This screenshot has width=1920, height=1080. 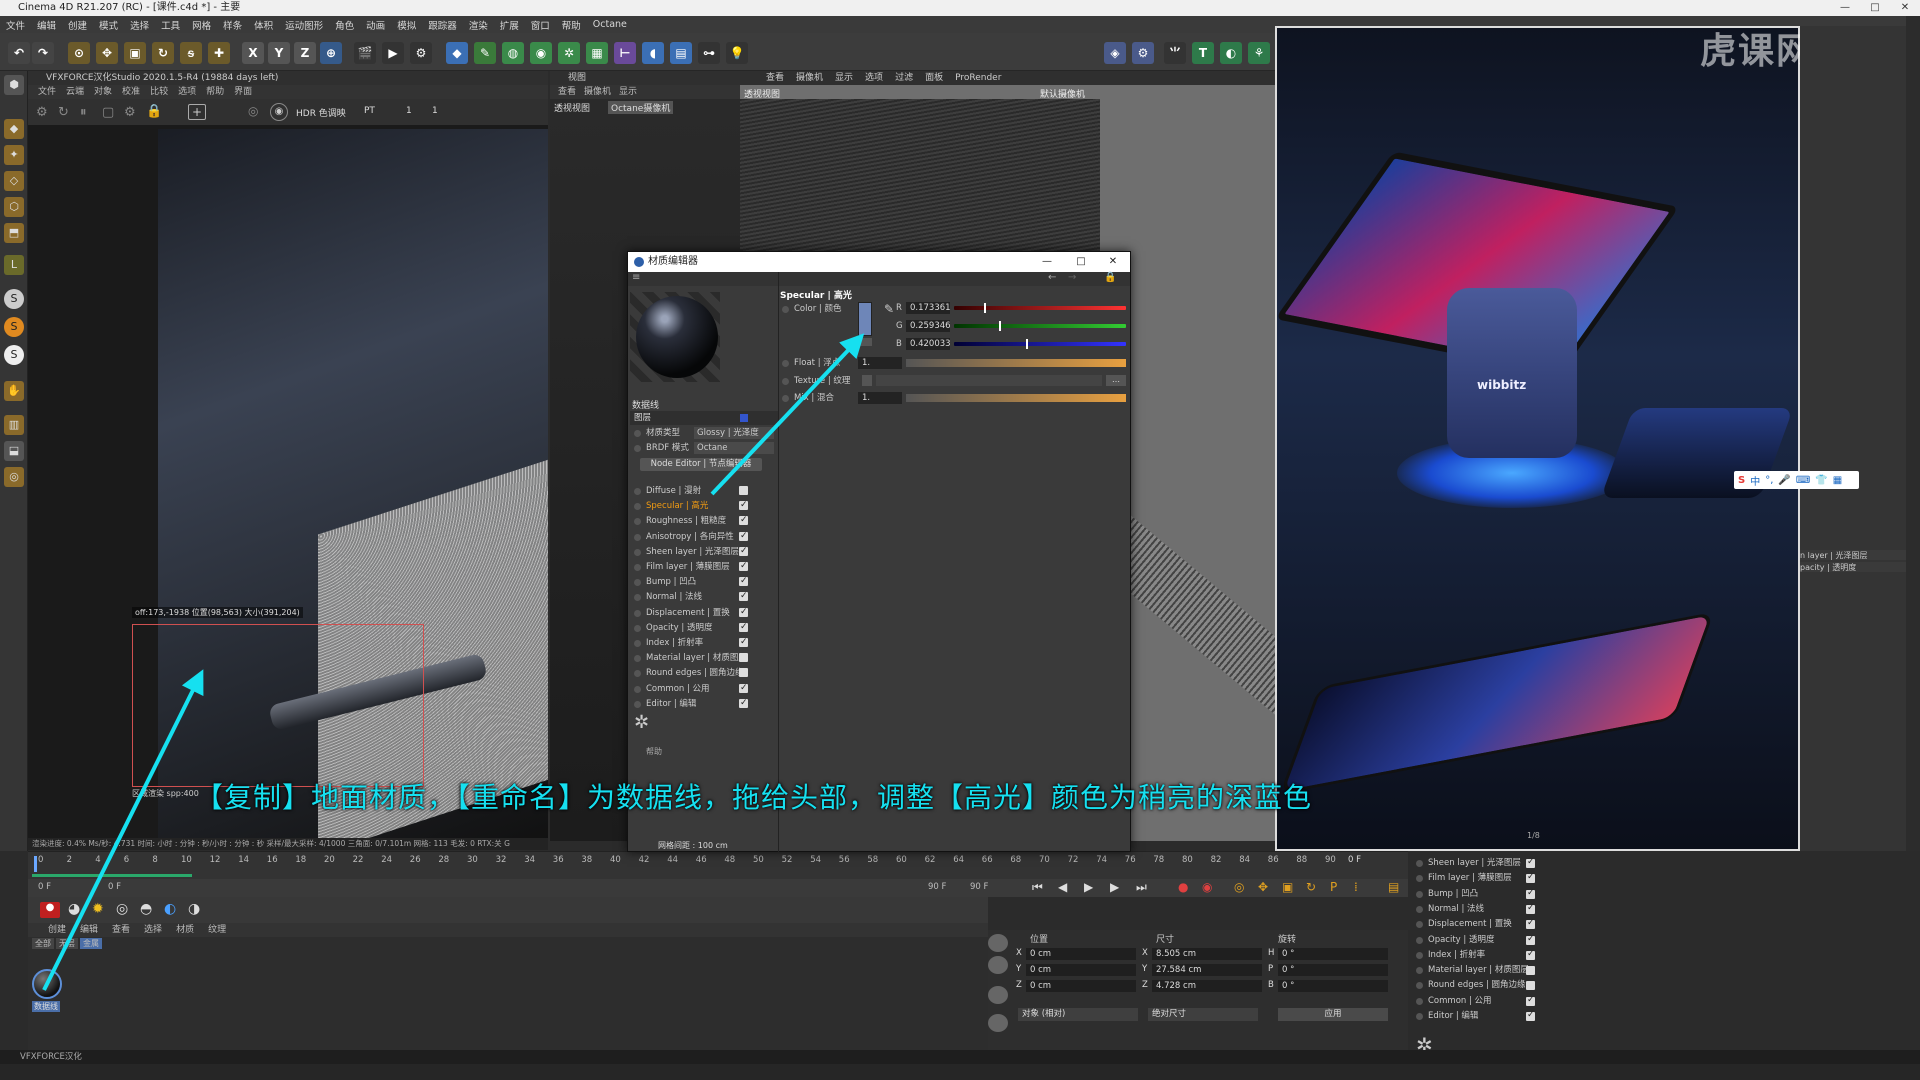 I want to click on size-field: 27.584 cm, so click(x=1207, y=970).